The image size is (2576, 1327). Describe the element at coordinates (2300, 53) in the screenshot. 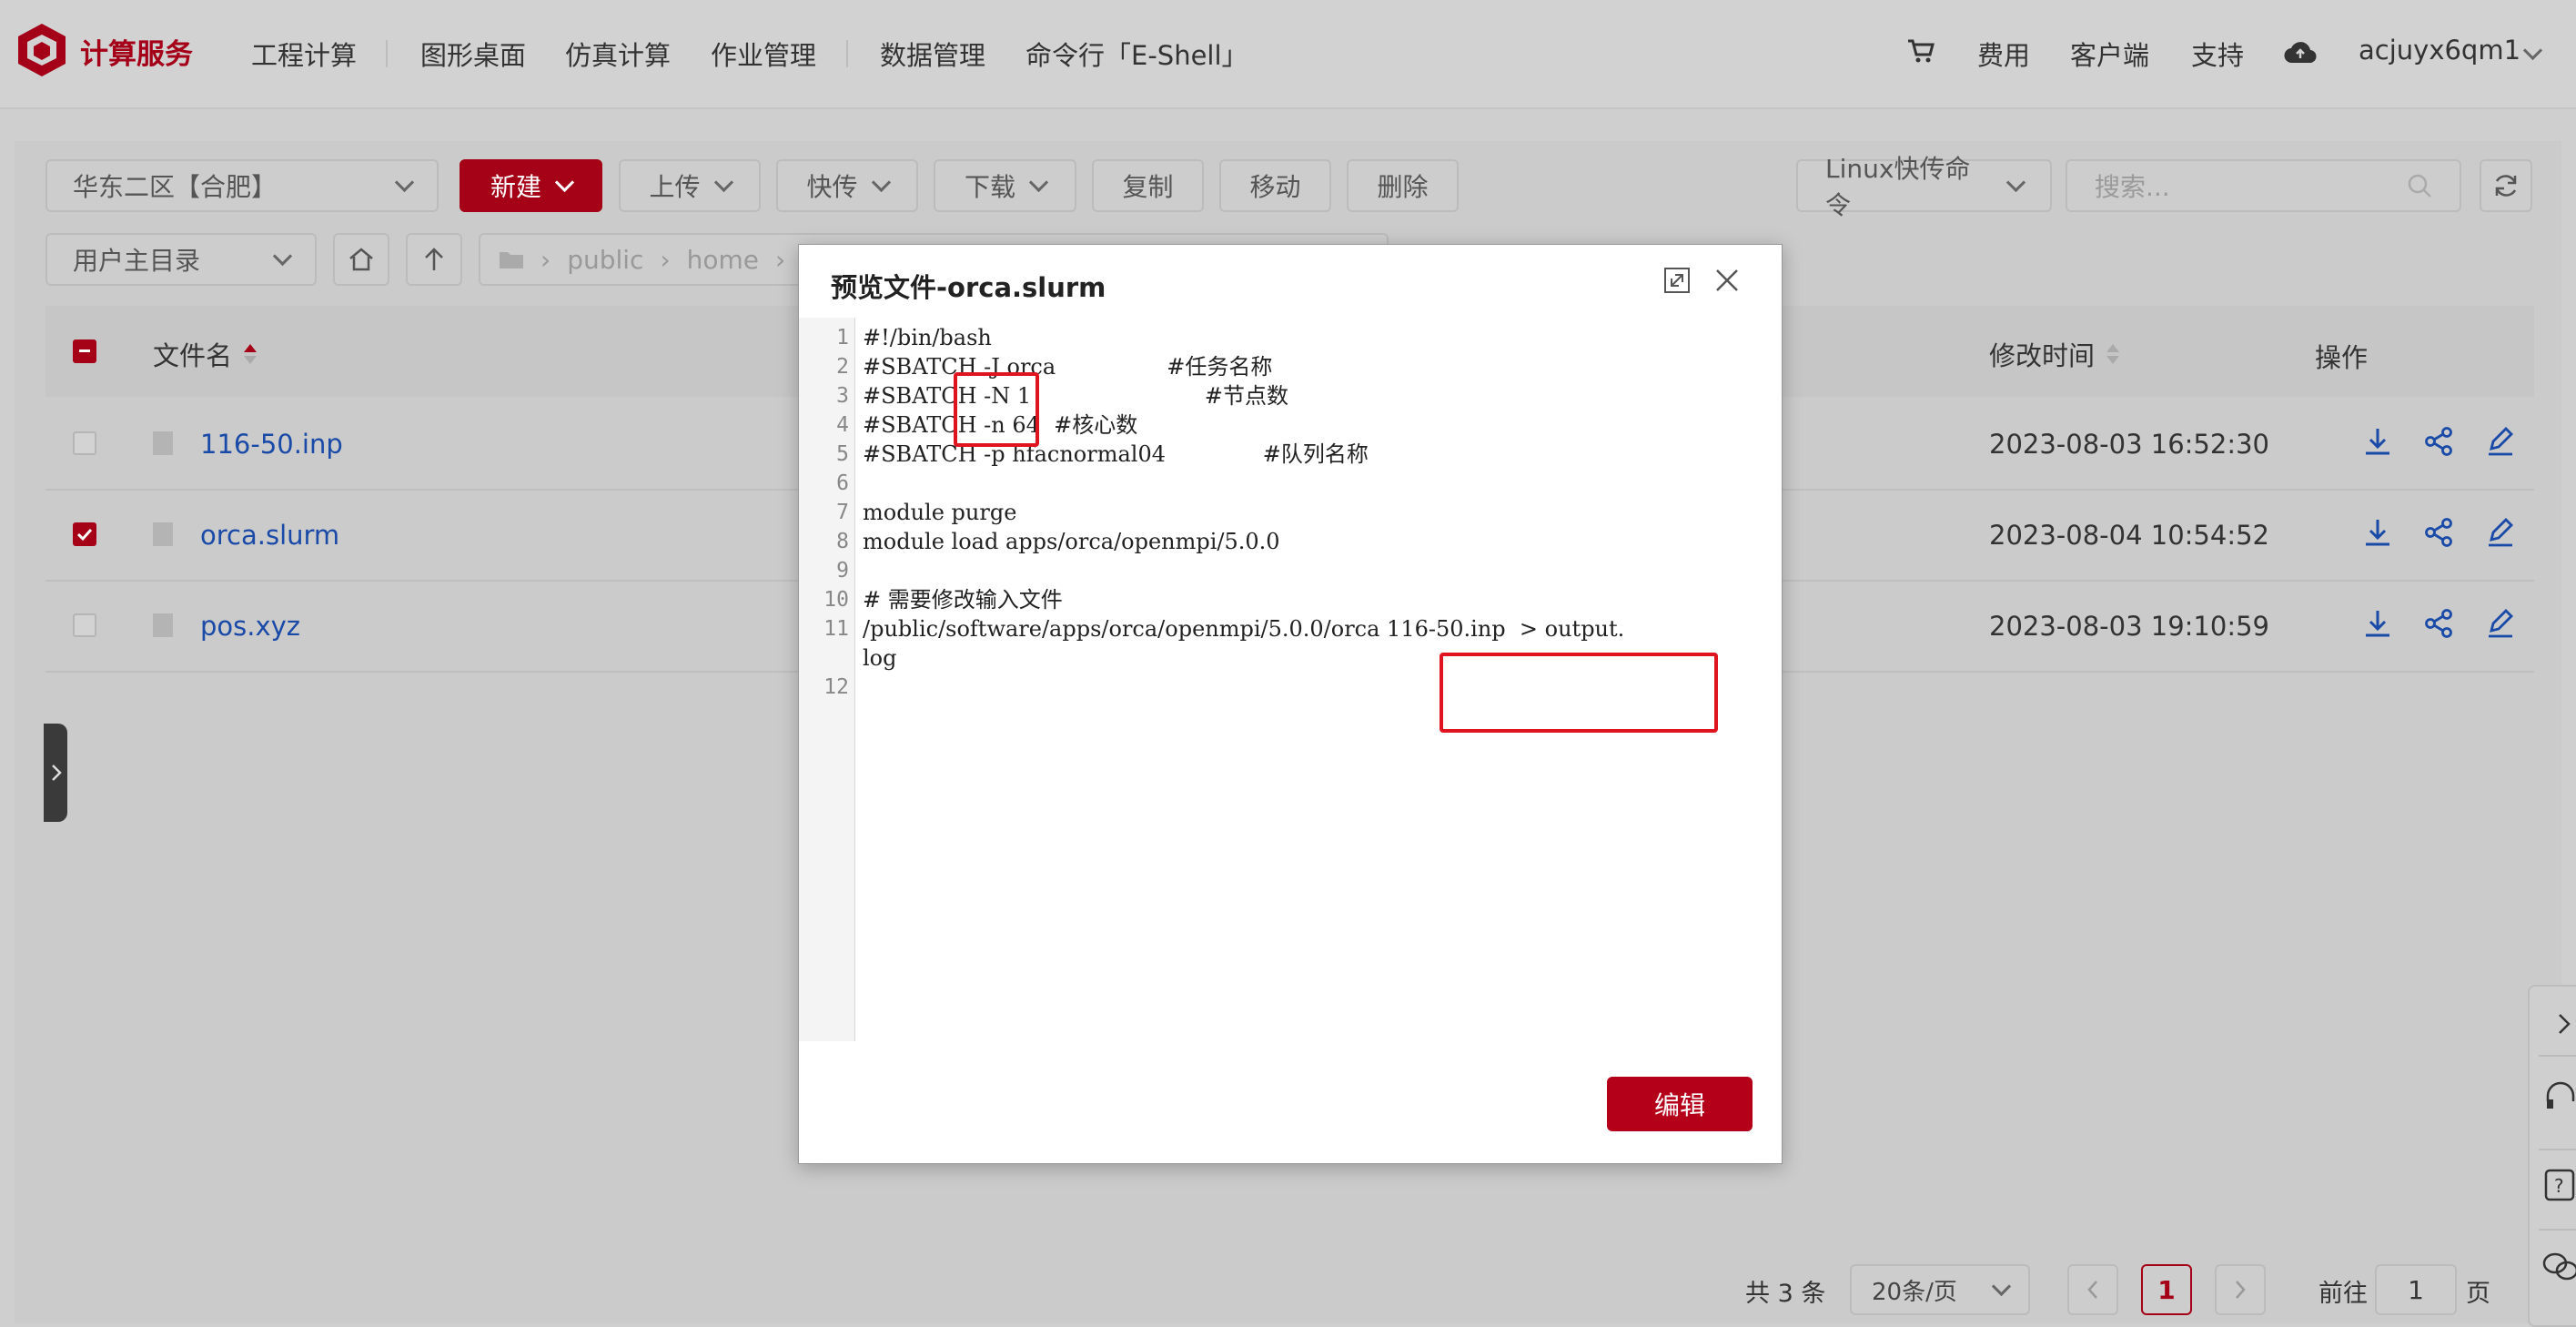

I see `cloud-upload-icon` at that location.